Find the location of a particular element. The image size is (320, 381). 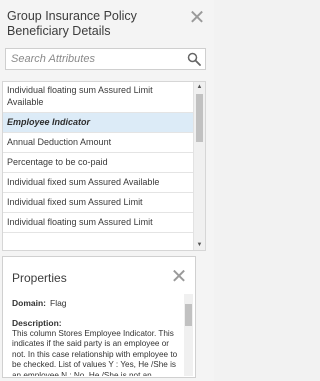

scroll-up-icon: ▲ is located at coordinates (199, 87).